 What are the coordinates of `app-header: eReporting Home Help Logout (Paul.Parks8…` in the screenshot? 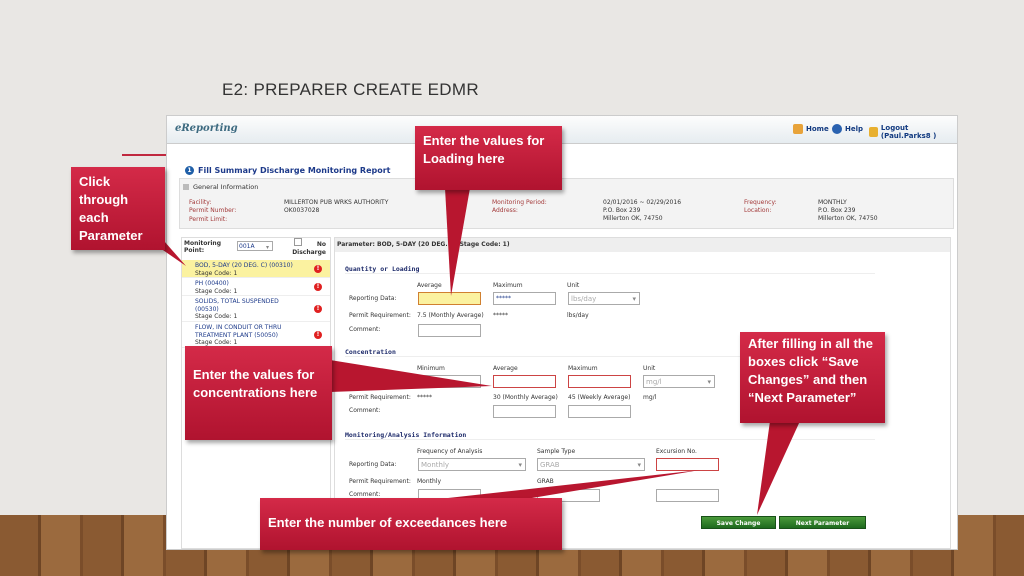 It's located at (562, 130).